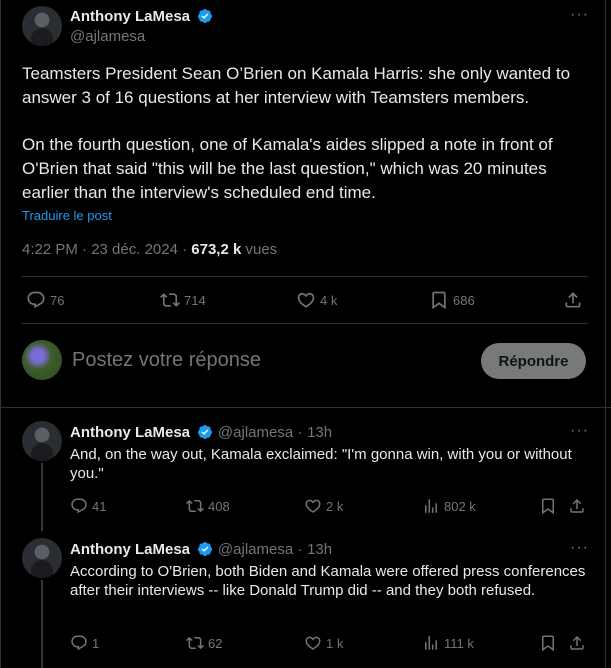 The width and height of the screenshot is (611, 668). What do you see at coordinates (107, 36) in the screenshot?
I see `author-handle: @ajlamesa` at bounding box center [107, 36].